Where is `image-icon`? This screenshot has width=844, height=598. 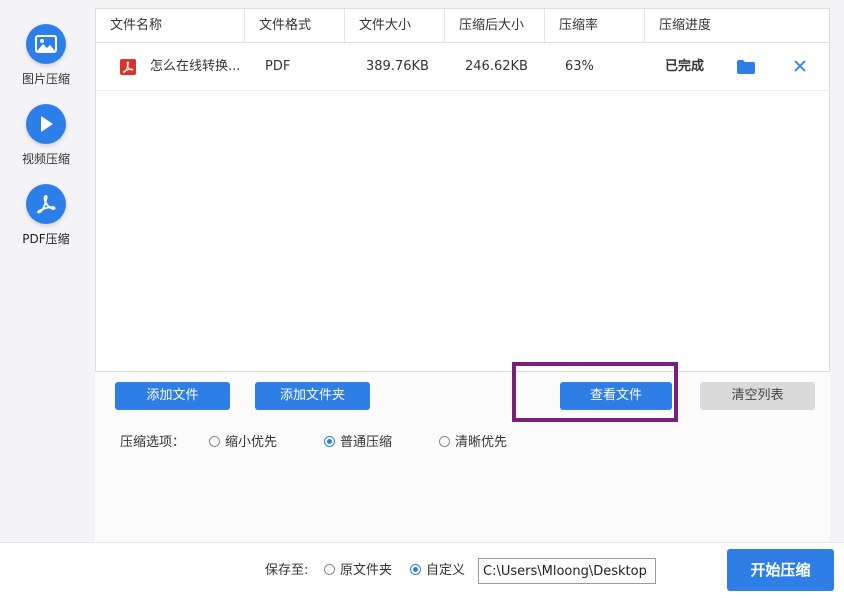
image-icon is located at coordinates (46, 44).